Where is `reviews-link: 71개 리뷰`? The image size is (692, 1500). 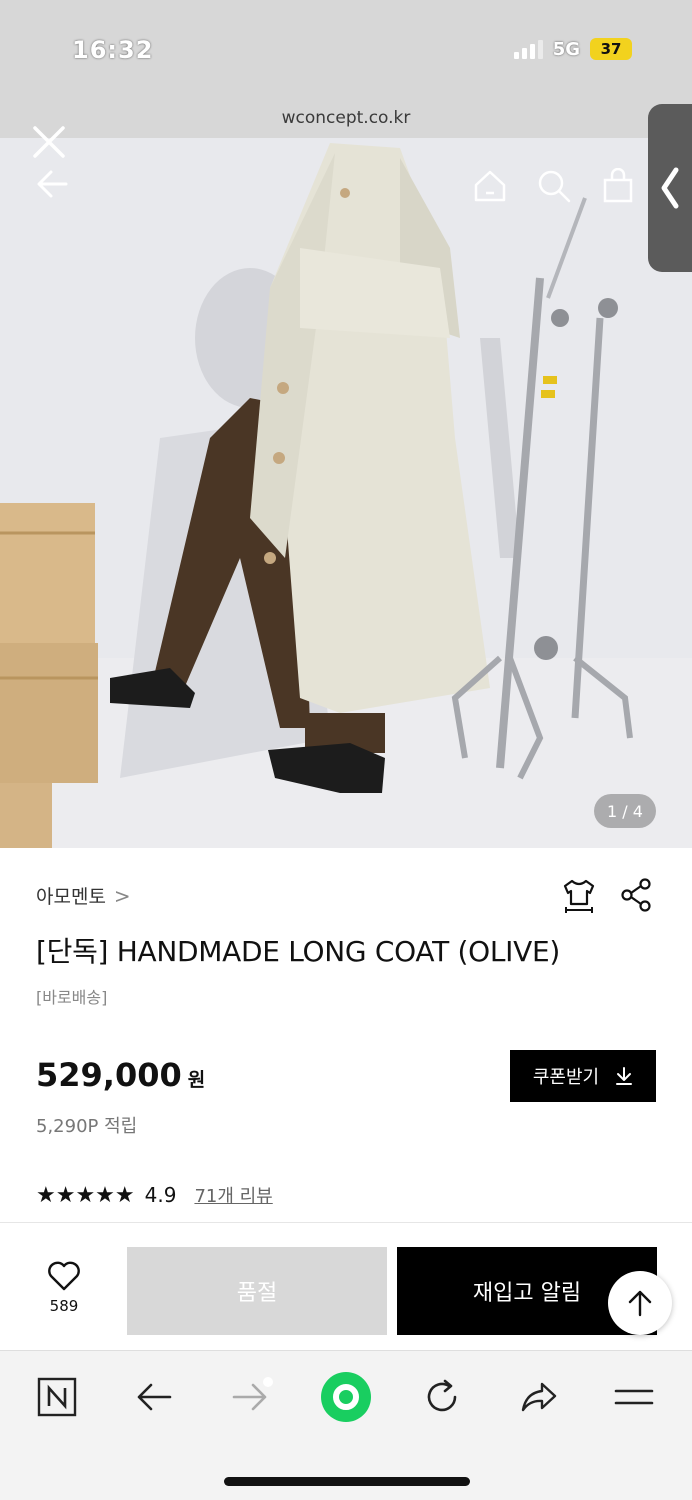
reviews-link: 71개 리뷰 is located at coordinates (233, 1195).